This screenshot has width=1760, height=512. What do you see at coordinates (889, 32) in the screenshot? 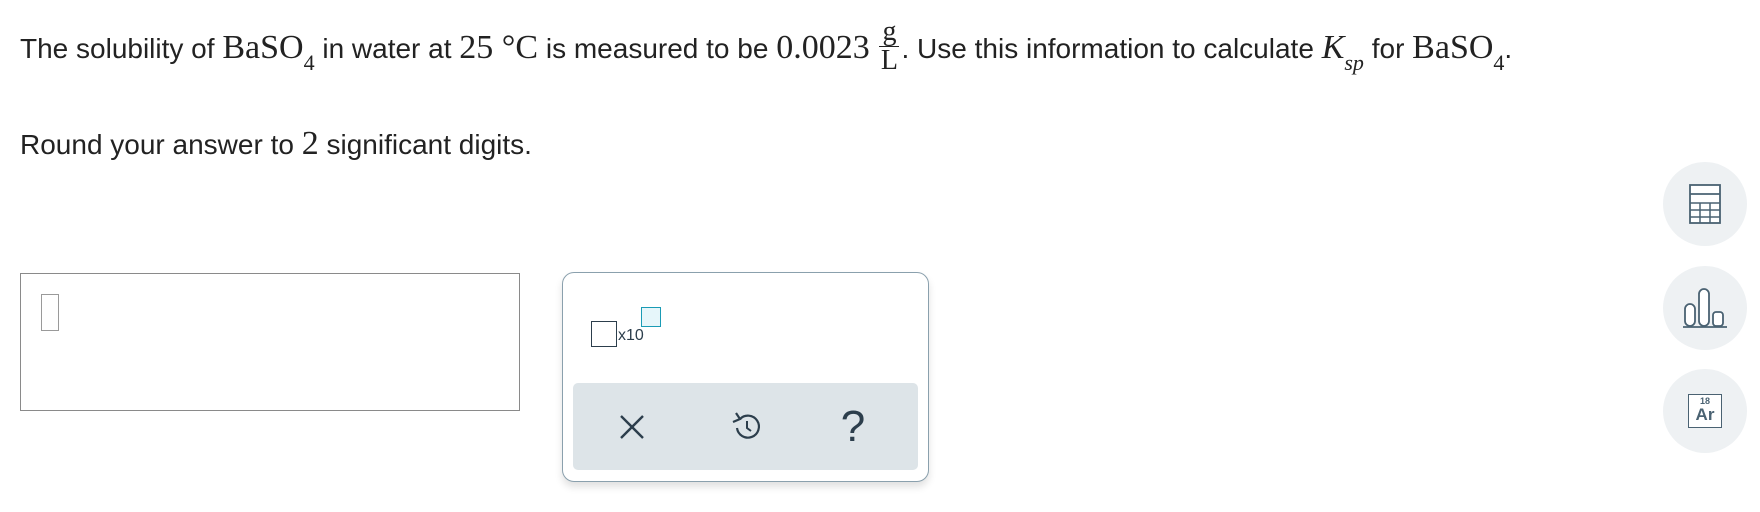
I see `unit-numerator: g` at bounding box center [889, 32].